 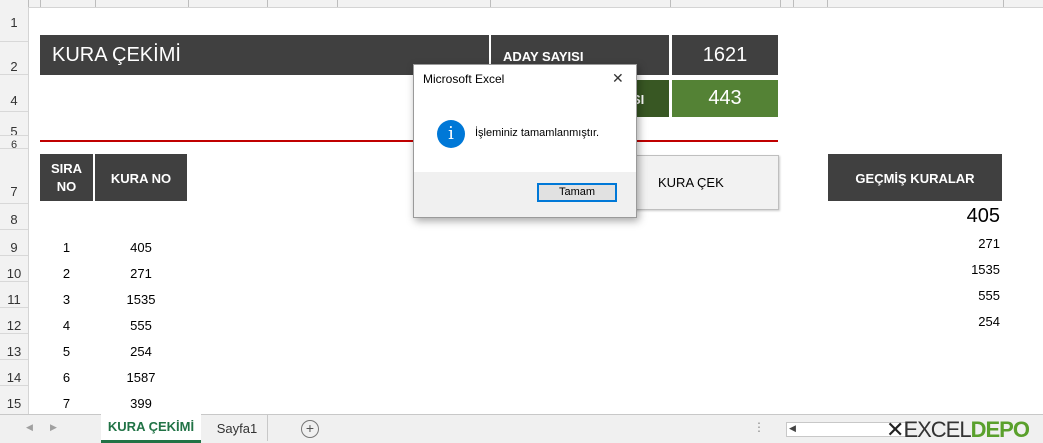 What do you see at coordinates (66, 403) in the screenshot?
I see `sira-cell: 7` at bounding box center [66, 403].